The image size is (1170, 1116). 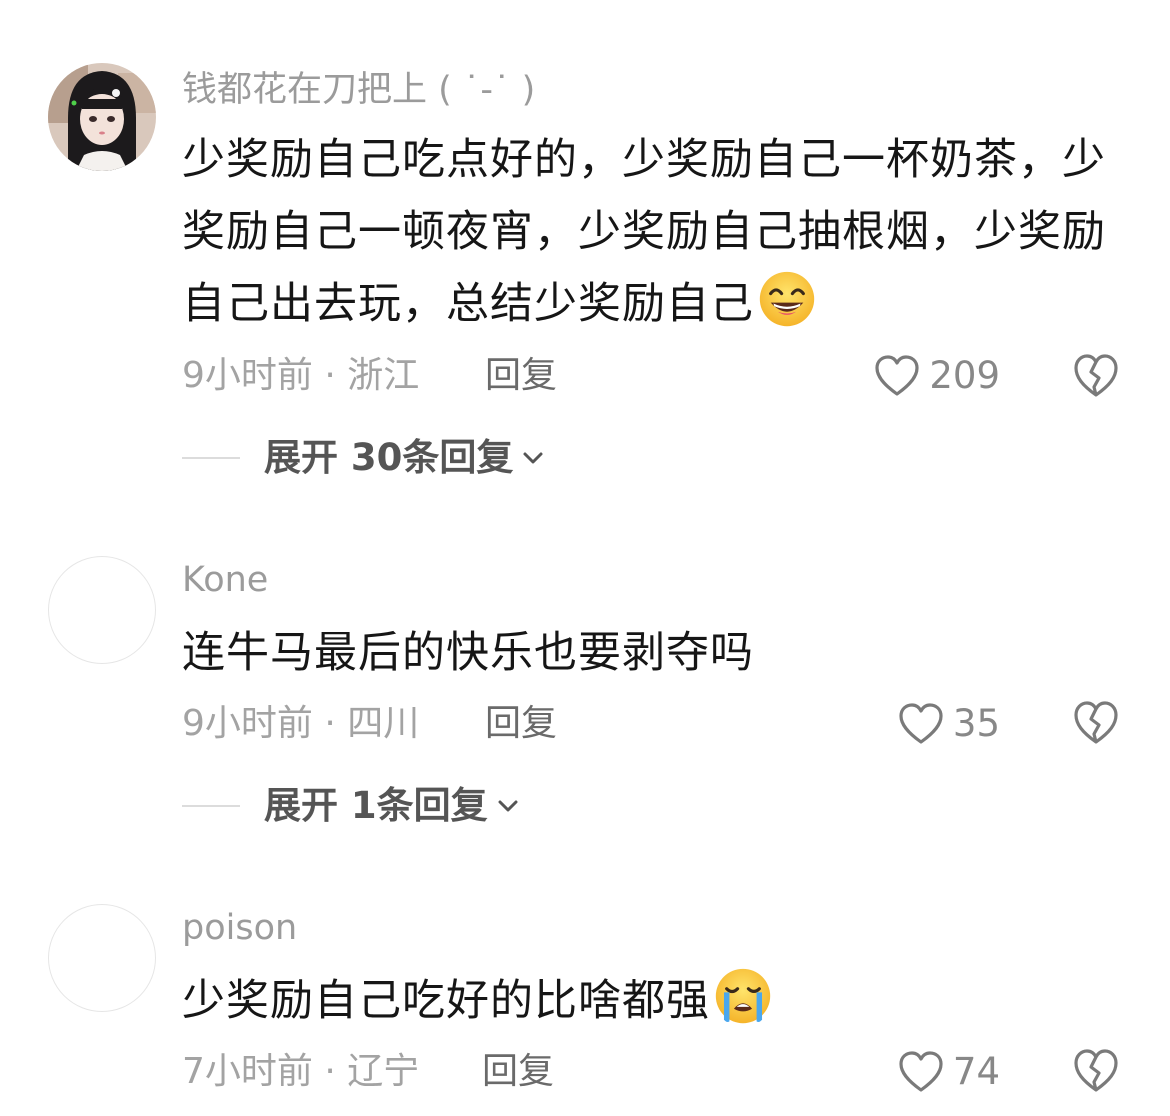 I want to click on location: 浙江, so click(x=383, y=375).